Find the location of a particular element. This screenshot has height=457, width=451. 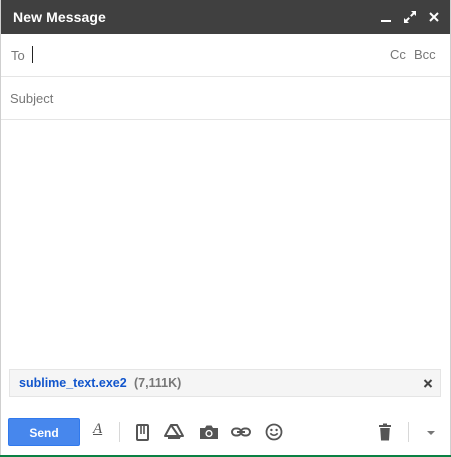

close-icon is located at coordinates (434, 17).